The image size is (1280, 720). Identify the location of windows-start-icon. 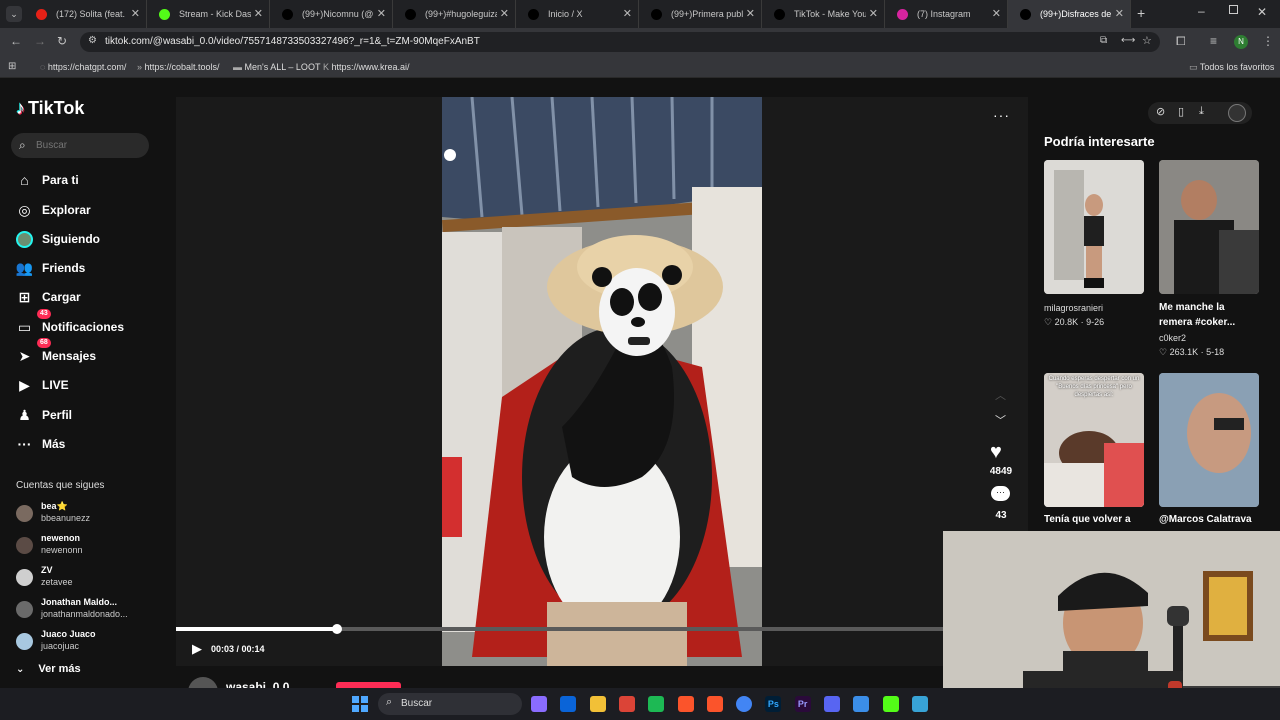
(360, 704).